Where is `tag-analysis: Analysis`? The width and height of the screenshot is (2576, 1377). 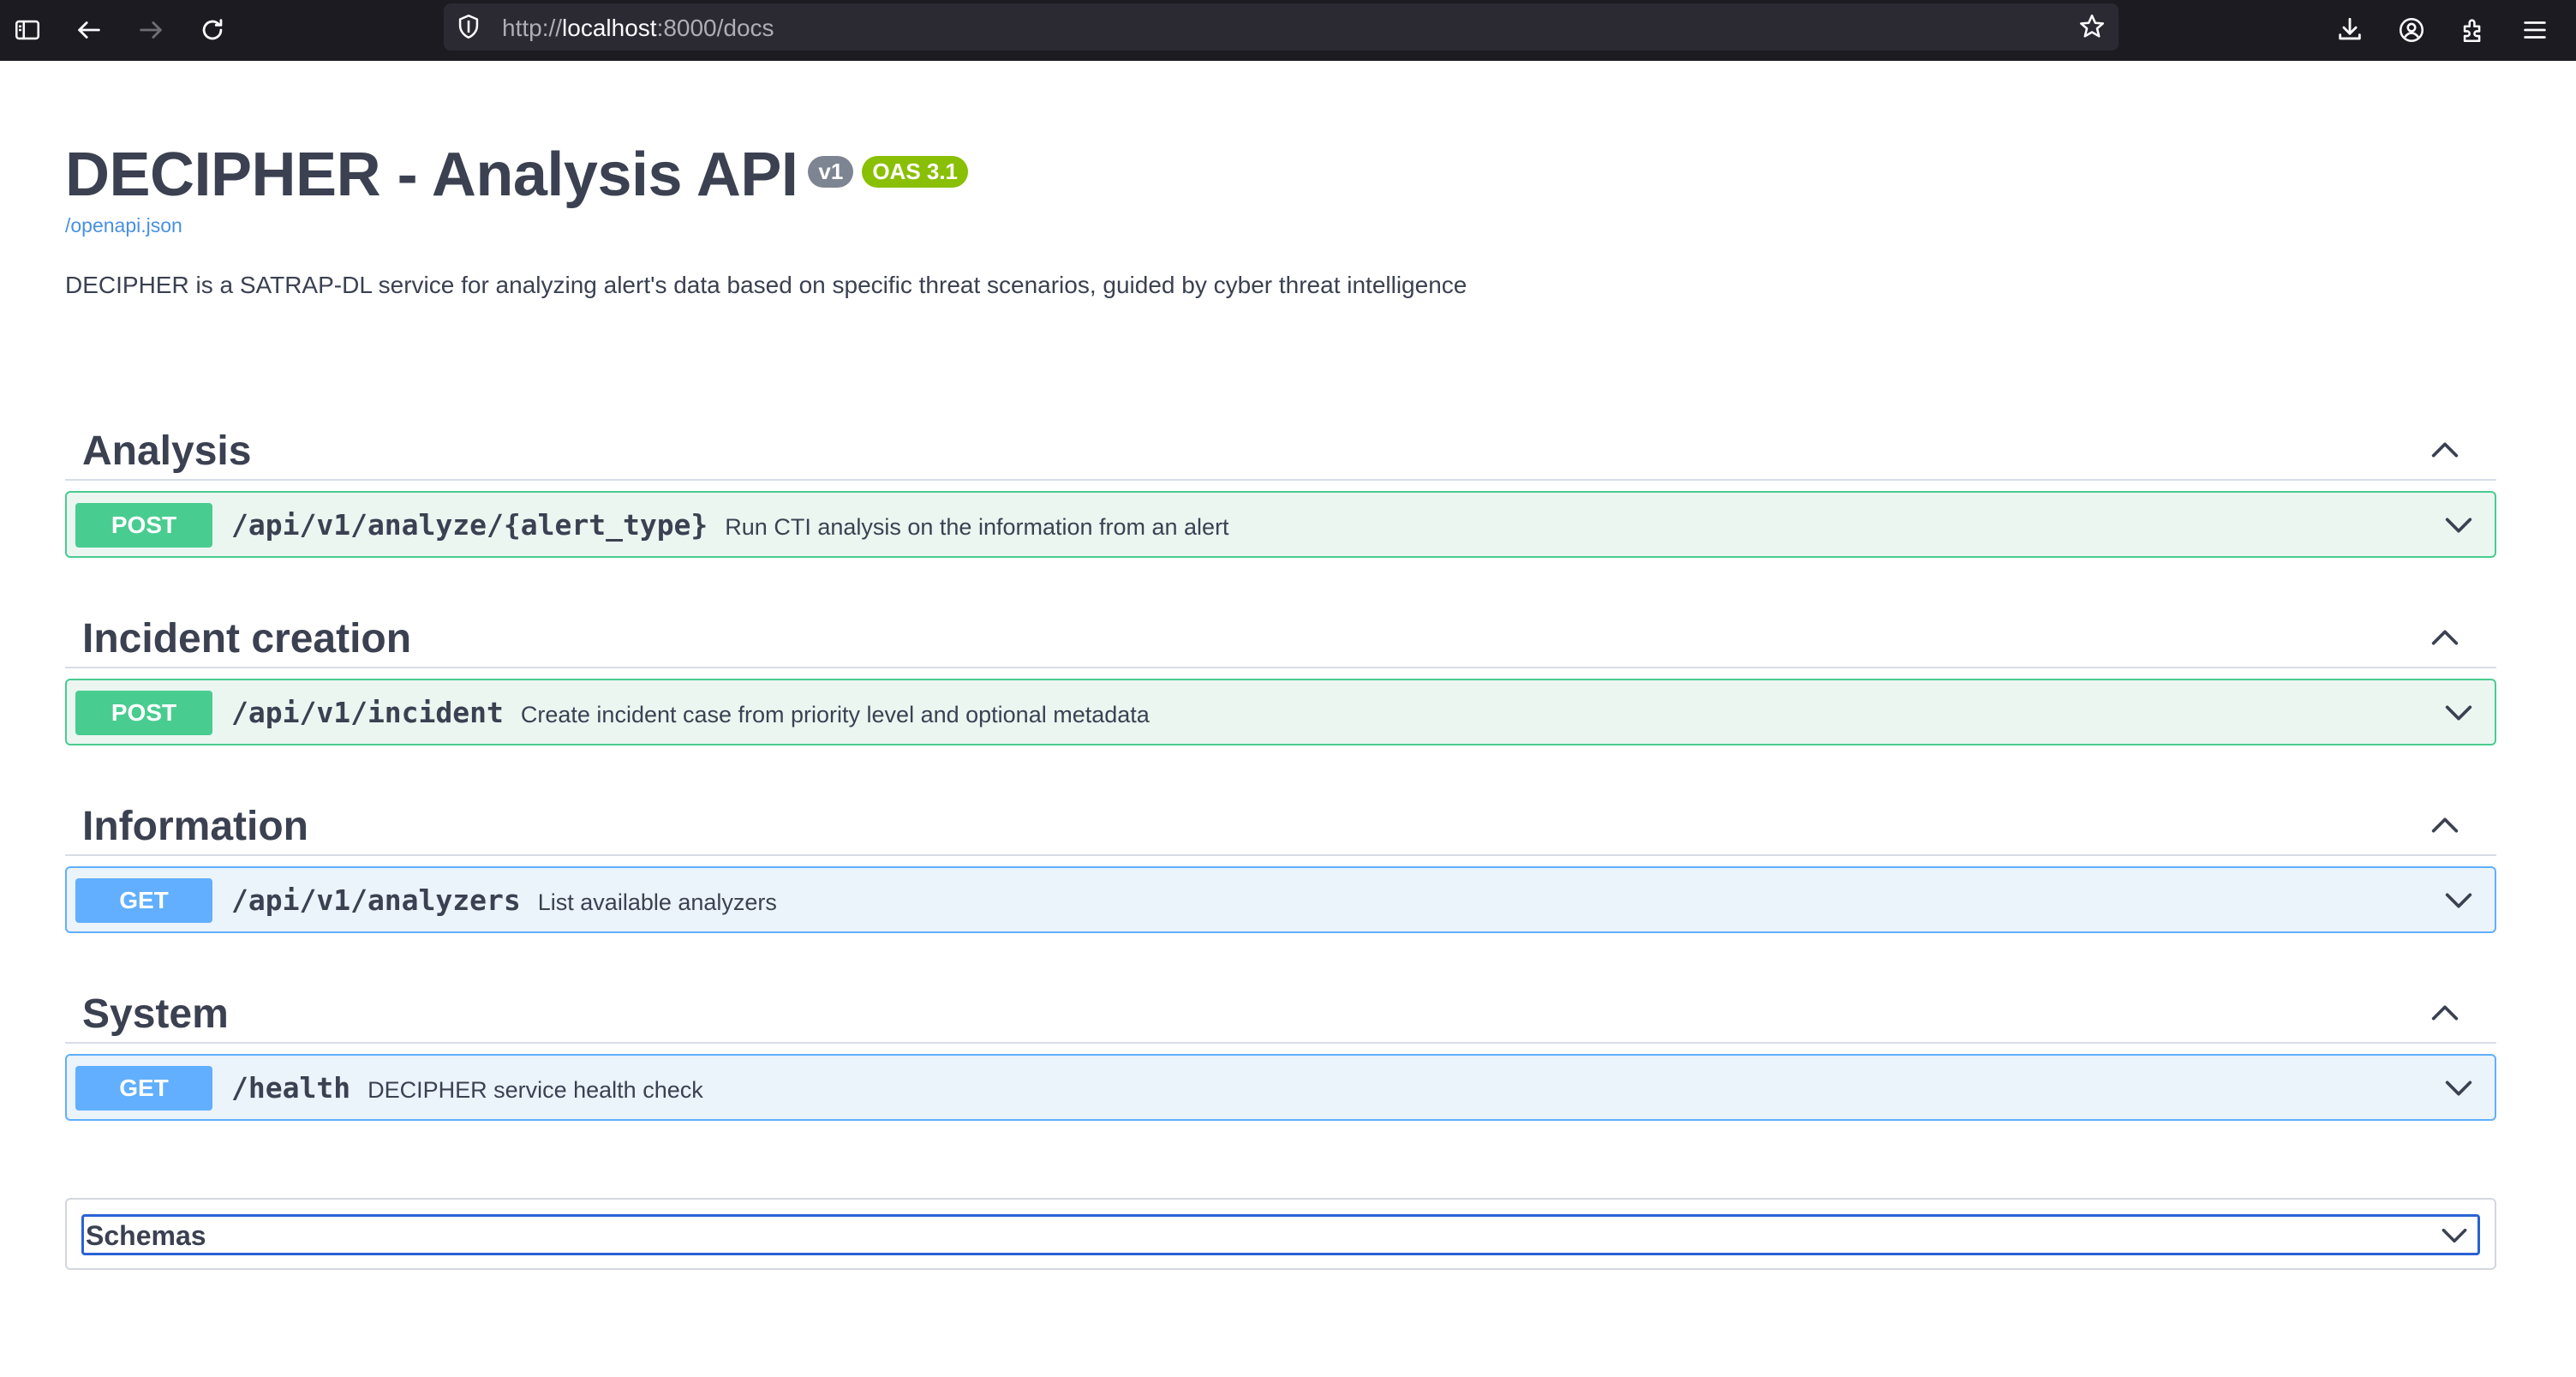
tag-analysis: Analysis is located at coordinates (1281, 446).